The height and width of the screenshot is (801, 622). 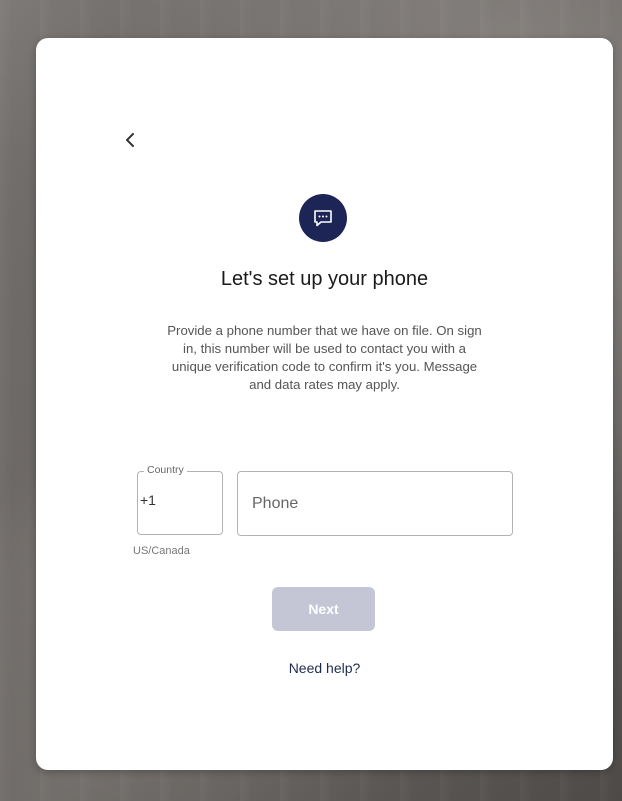 What do you see at coordinates (323, 218) in the screenshot?
I see `message-bubble-icon` at bounding box center [323, 218].